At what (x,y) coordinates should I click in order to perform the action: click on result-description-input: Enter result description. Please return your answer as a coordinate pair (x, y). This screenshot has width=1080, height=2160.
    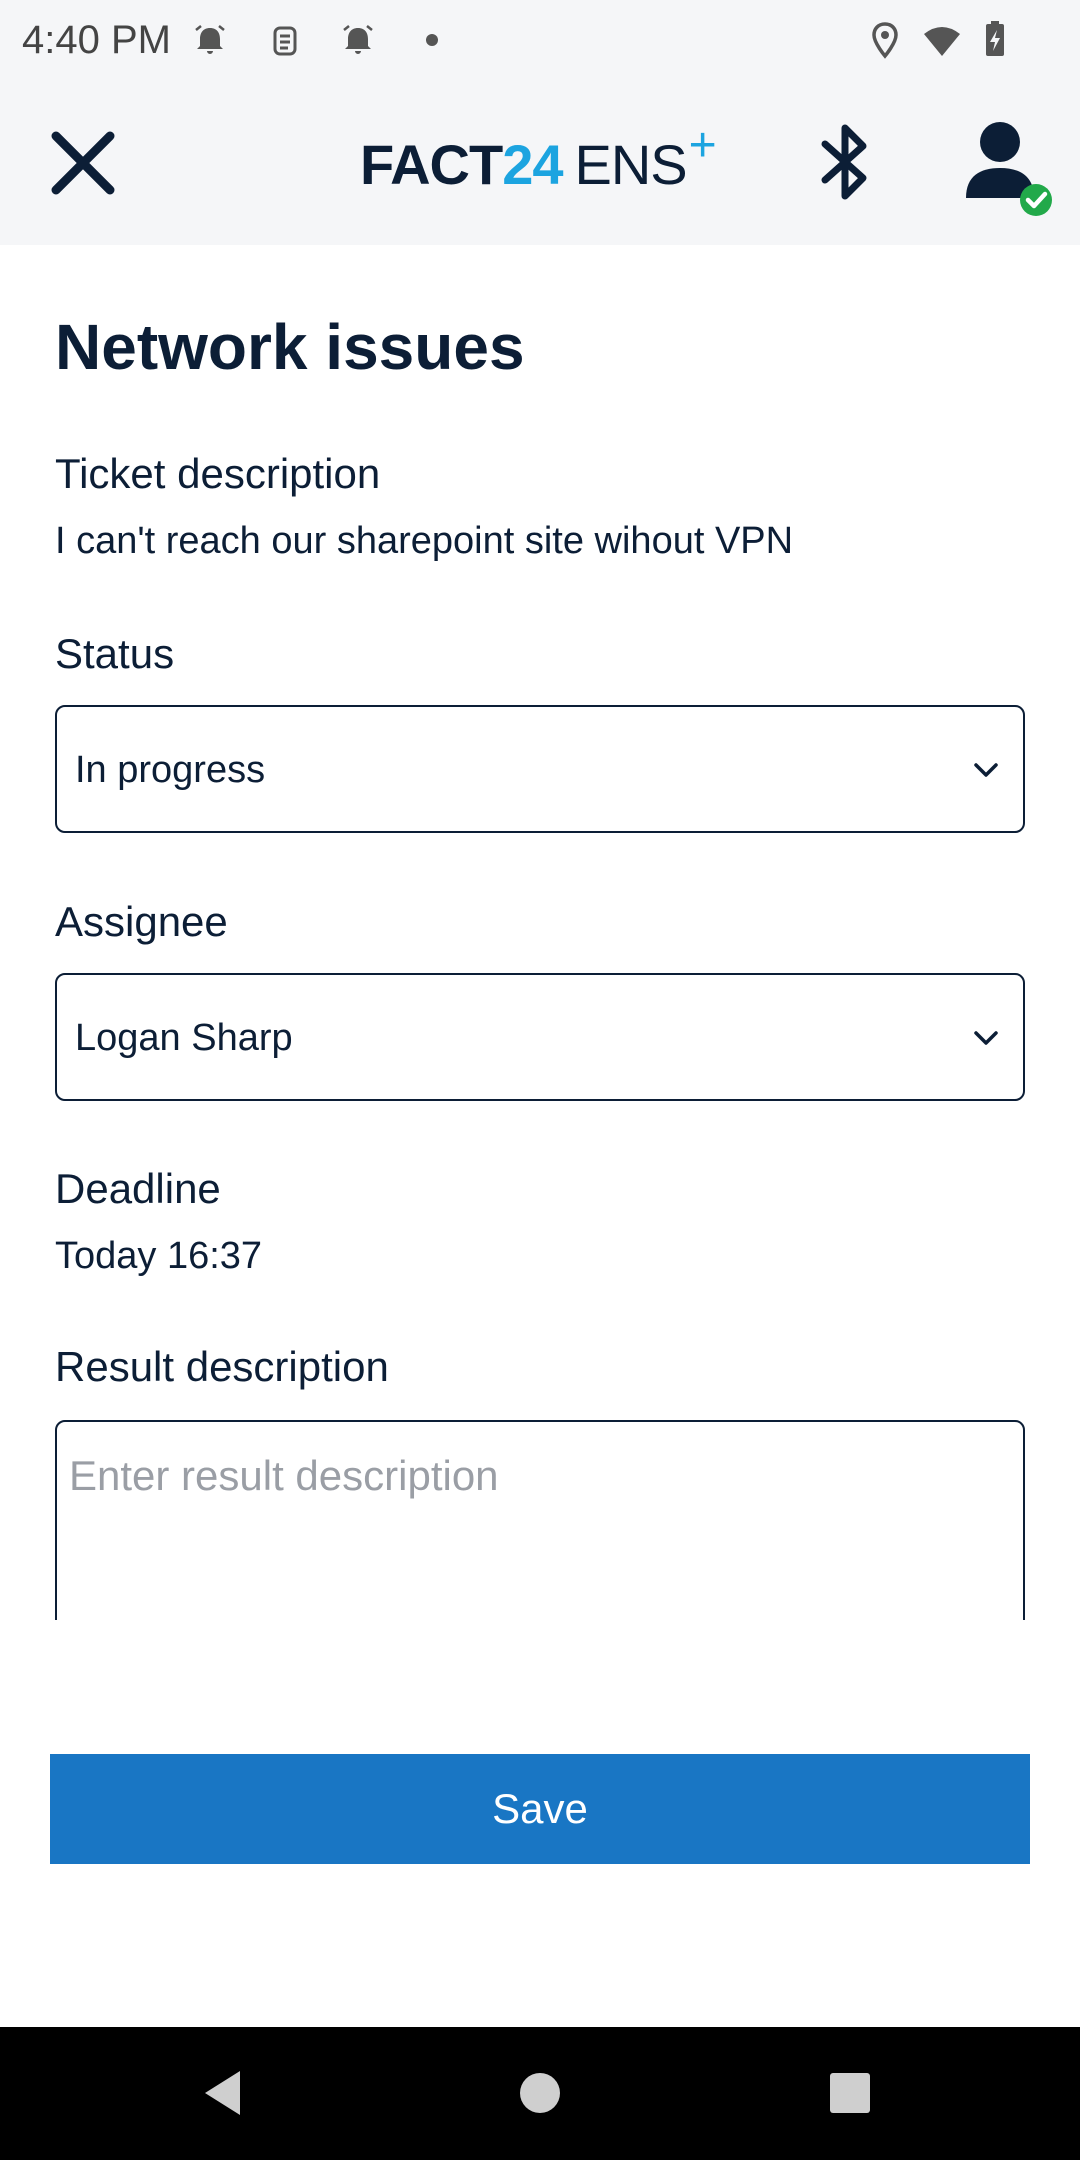
    Looking at the image, I should click on (540, 1520).